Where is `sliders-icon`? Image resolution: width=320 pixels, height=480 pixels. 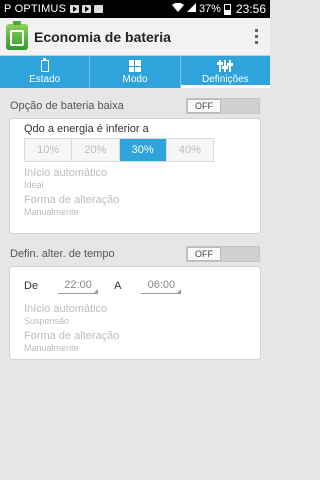
sliders-icon is located at coordinates (225, 66).